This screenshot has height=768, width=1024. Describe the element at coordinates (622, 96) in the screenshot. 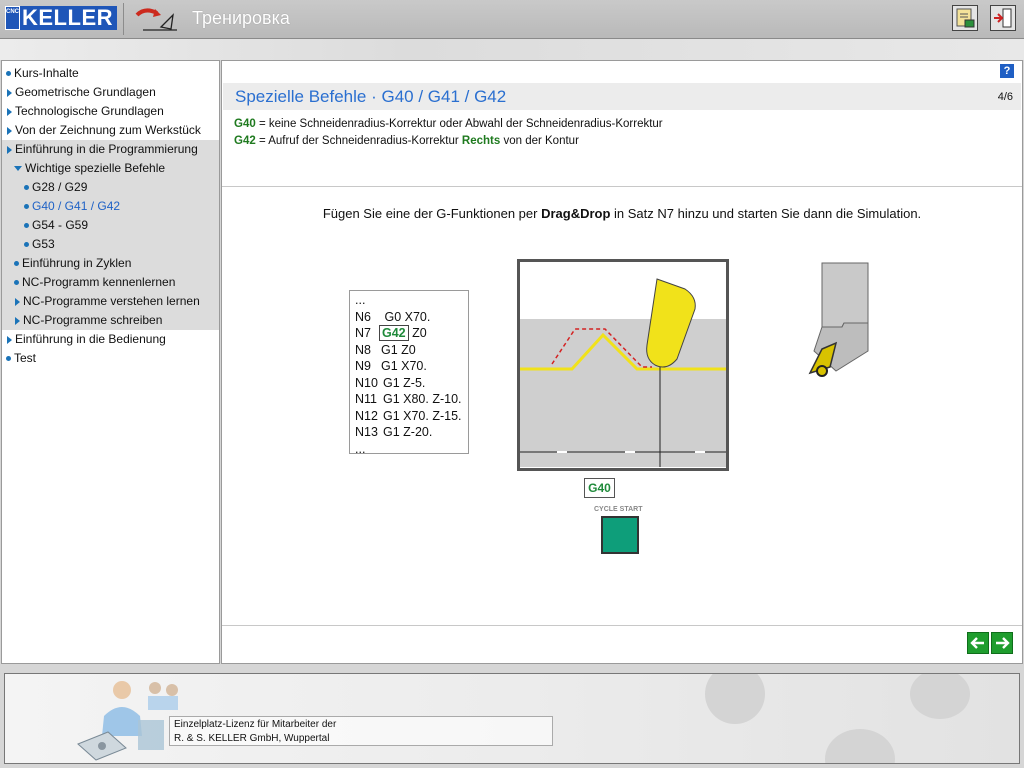

I see `lesson-header: Spezielle Befehle · G40 / G41 / G42 4/6` at that location.